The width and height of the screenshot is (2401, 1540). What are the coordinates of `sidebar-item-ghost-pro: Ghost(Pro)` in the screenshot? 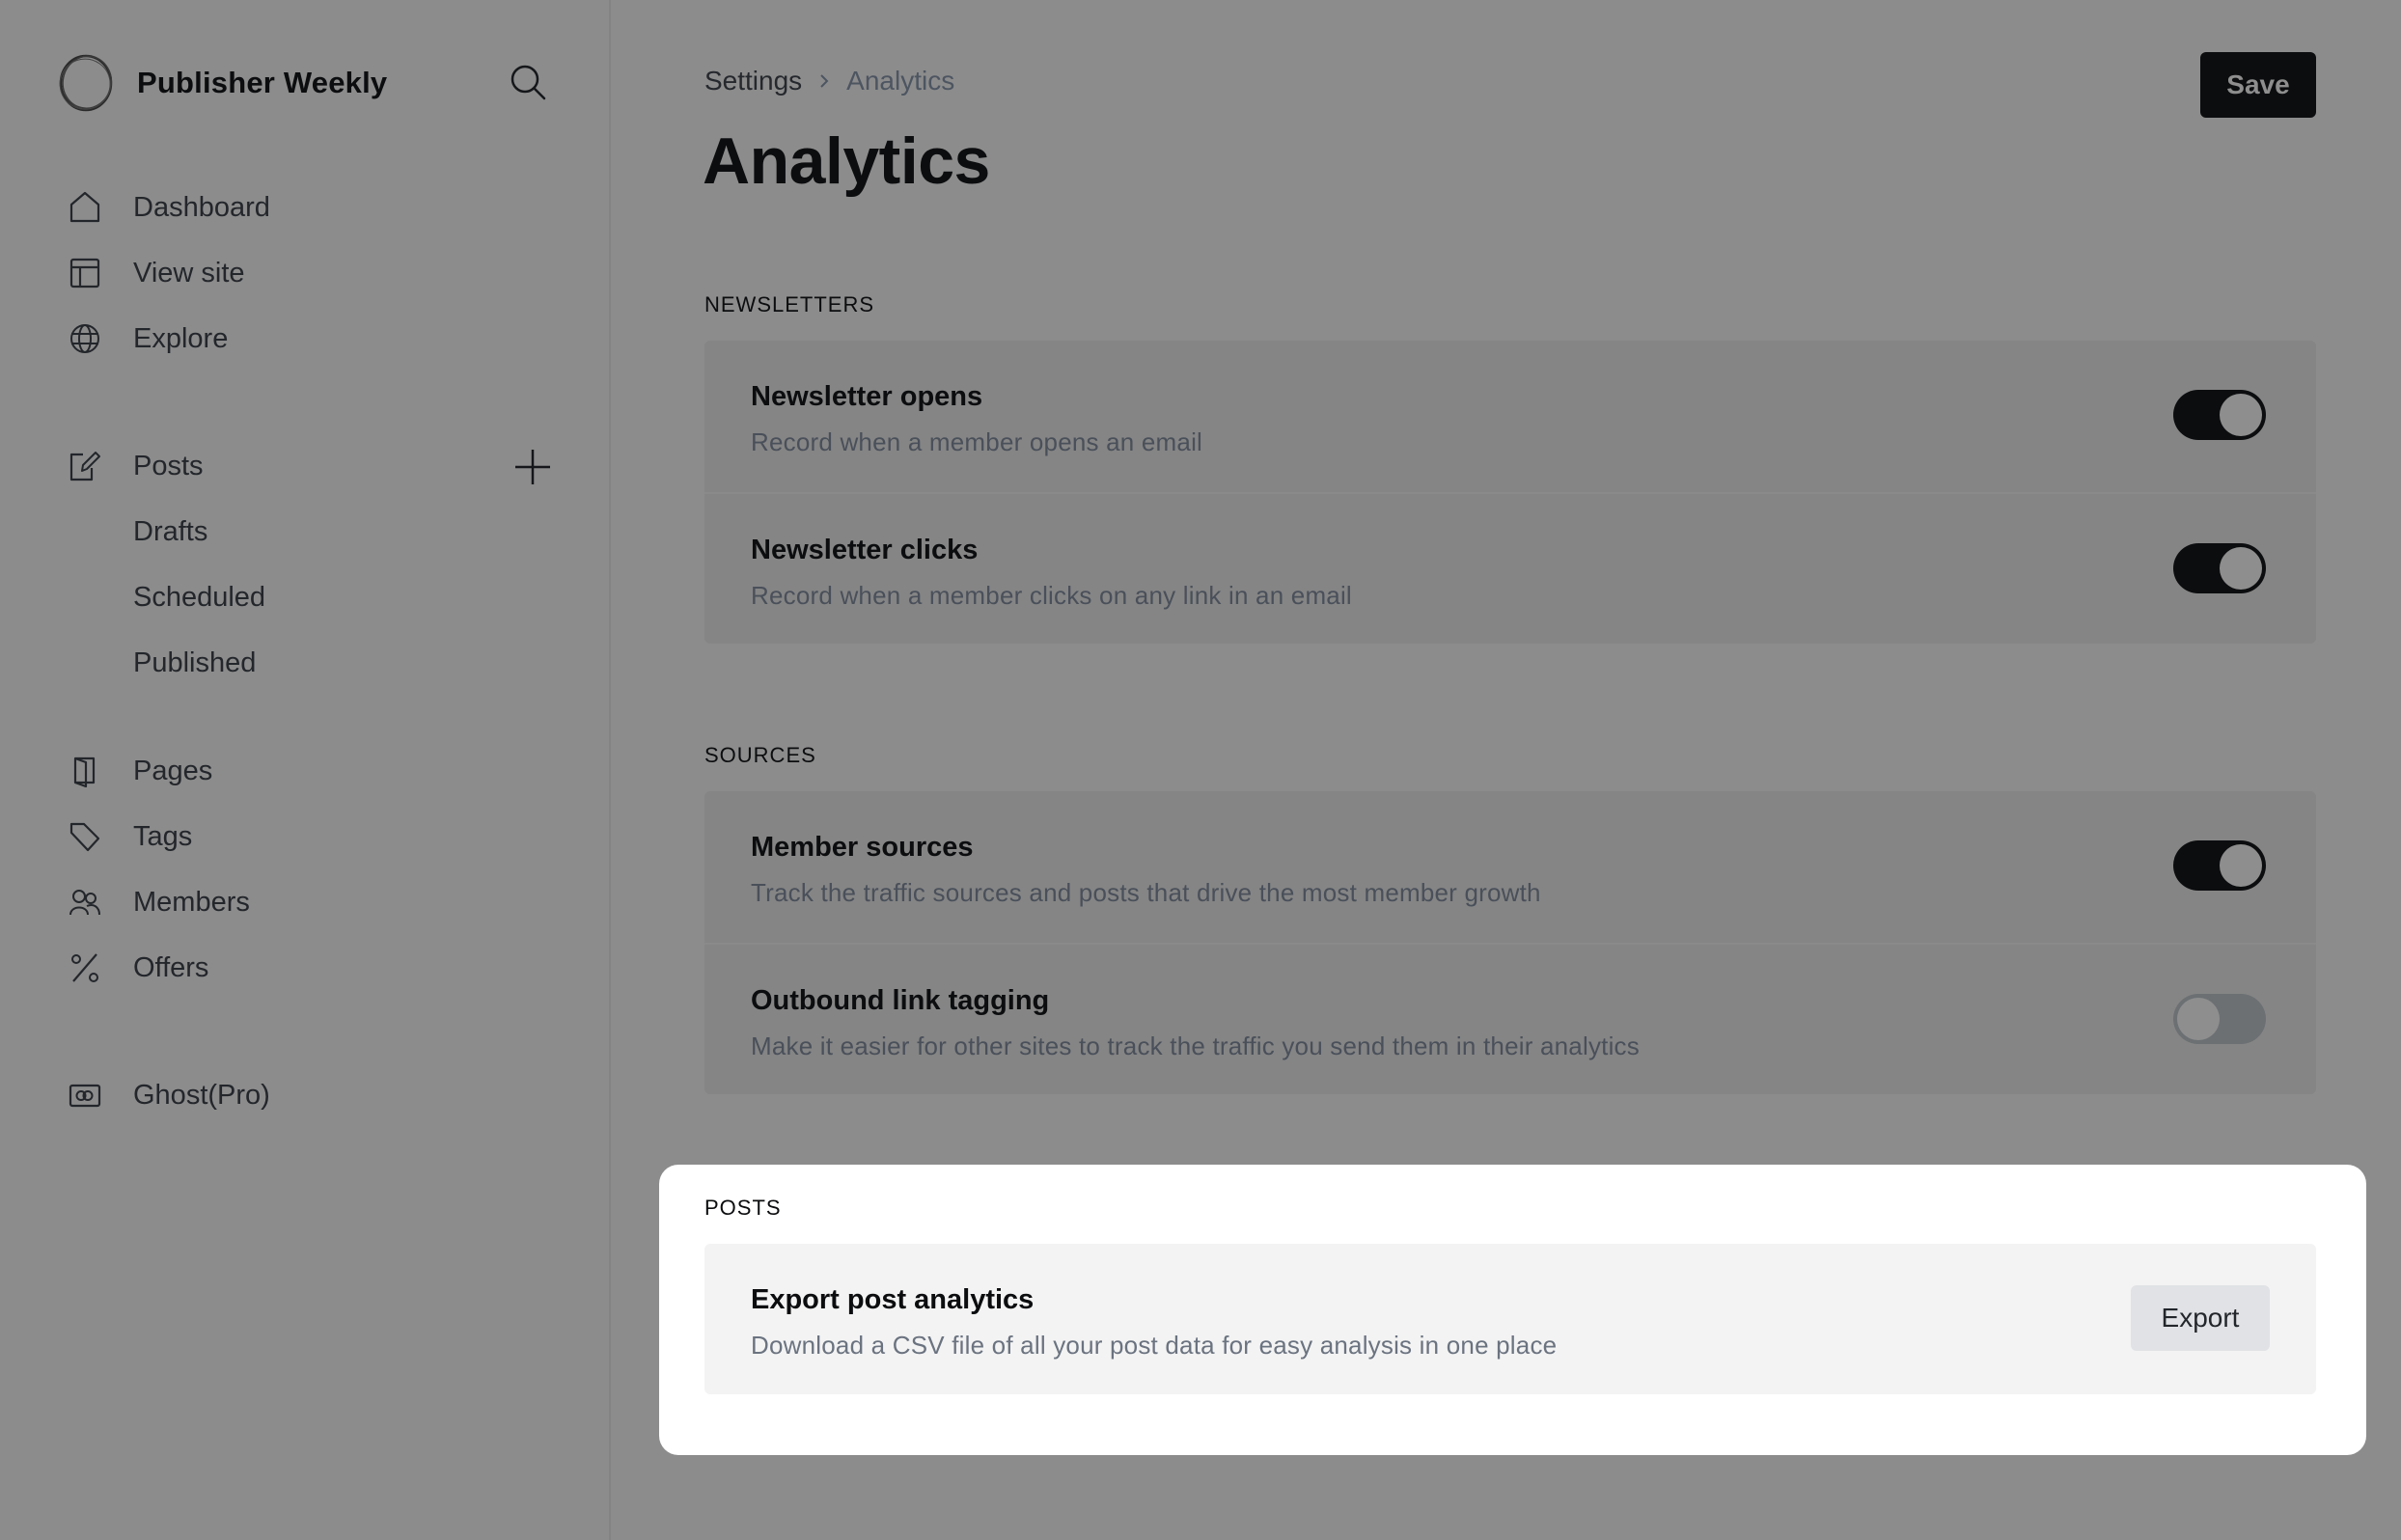 It's located at (168, 1095).